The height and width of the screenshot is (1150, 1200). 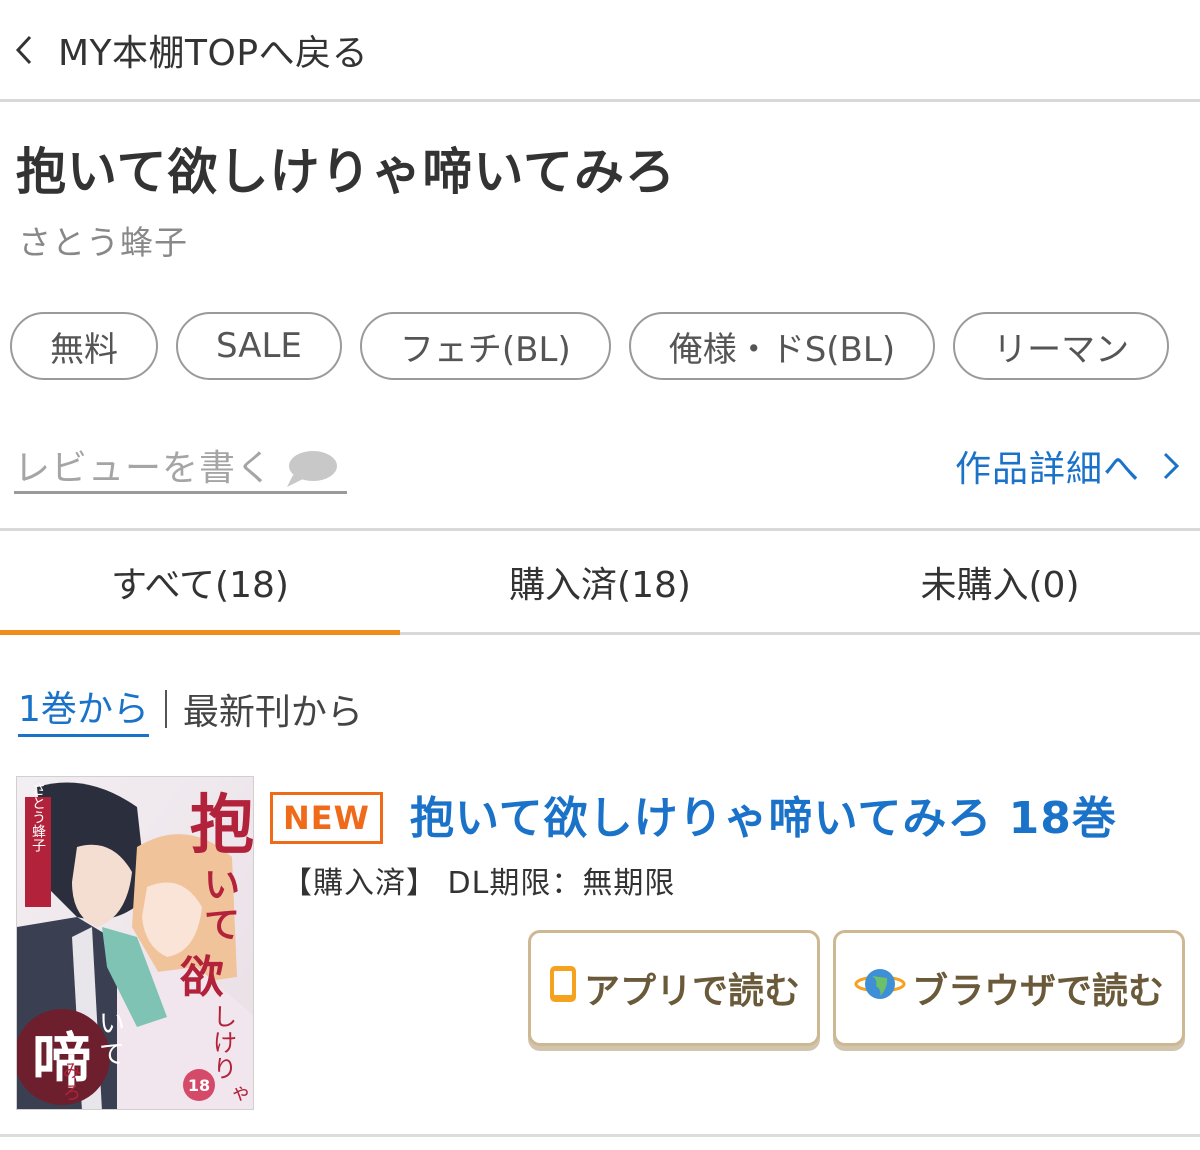 I want to click on sort-from-first: 1巻から, so click(x=83, y=708).